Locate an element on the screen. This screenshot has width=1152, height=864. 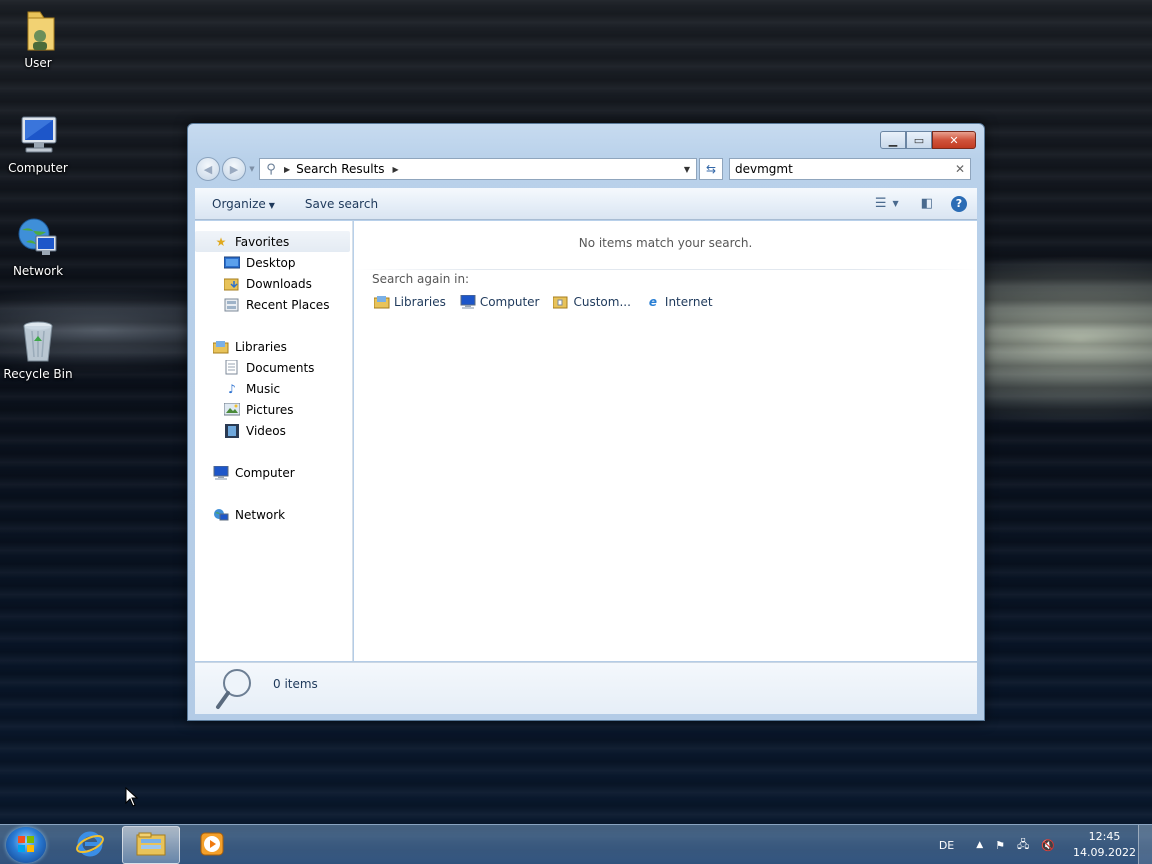
desktop-icon-label: Recycle Bin is located at coordinates (38, 374).